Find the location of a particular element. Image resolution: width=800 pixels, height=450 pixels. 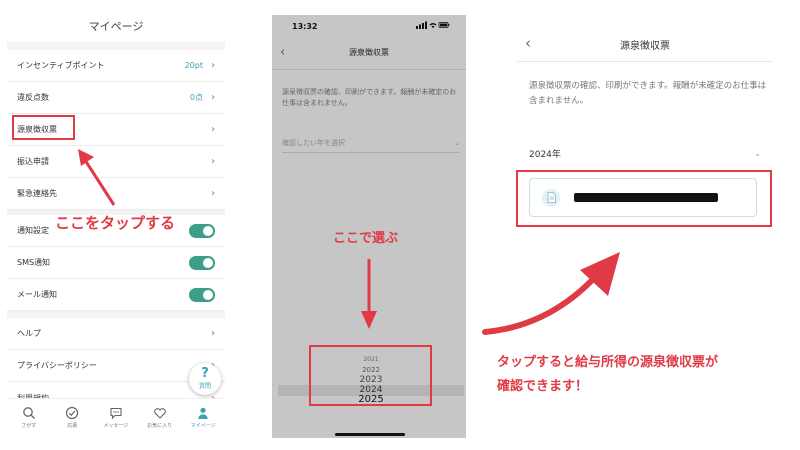

tab-favorites: お気に入り is located at coordinates (160, 417).